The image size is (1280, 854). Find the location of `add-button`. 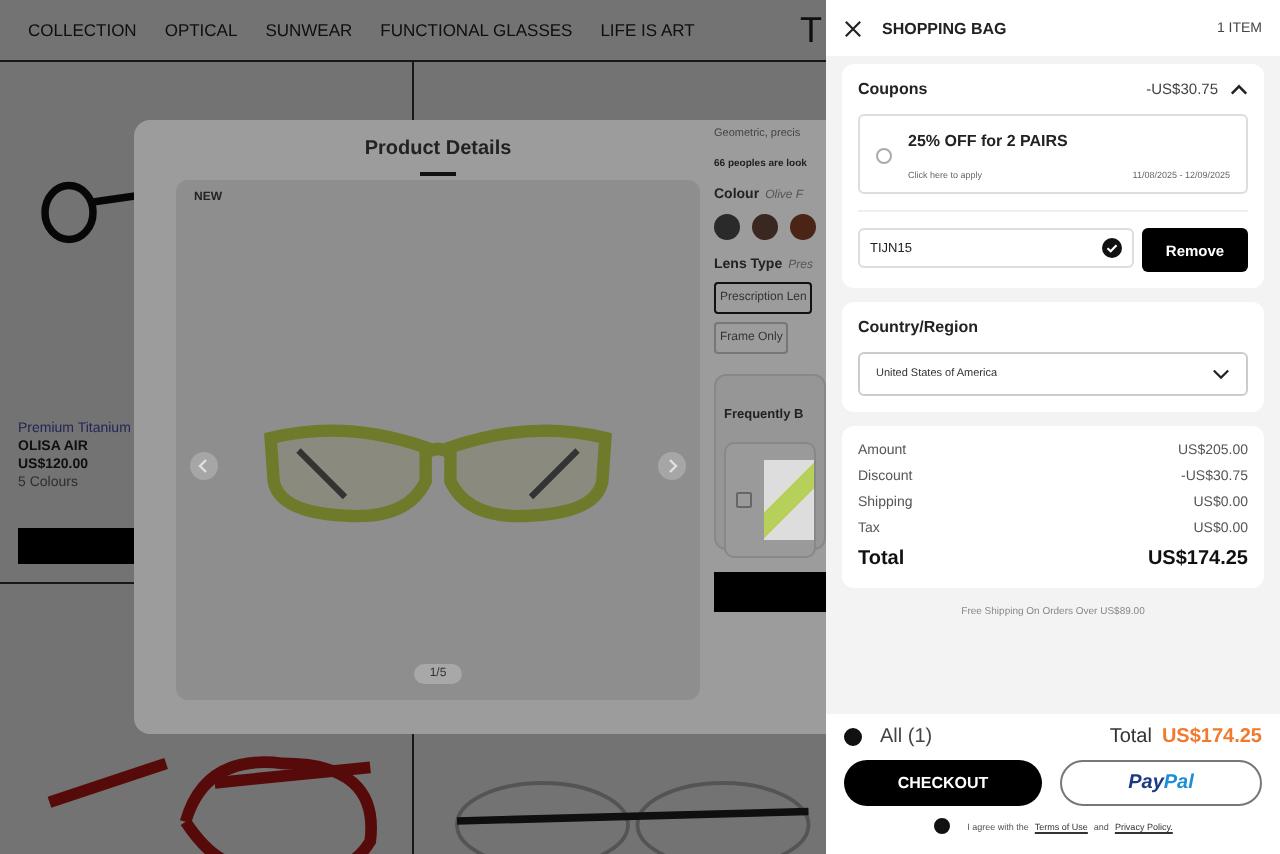

add-button is located at coordinates (78, 546).